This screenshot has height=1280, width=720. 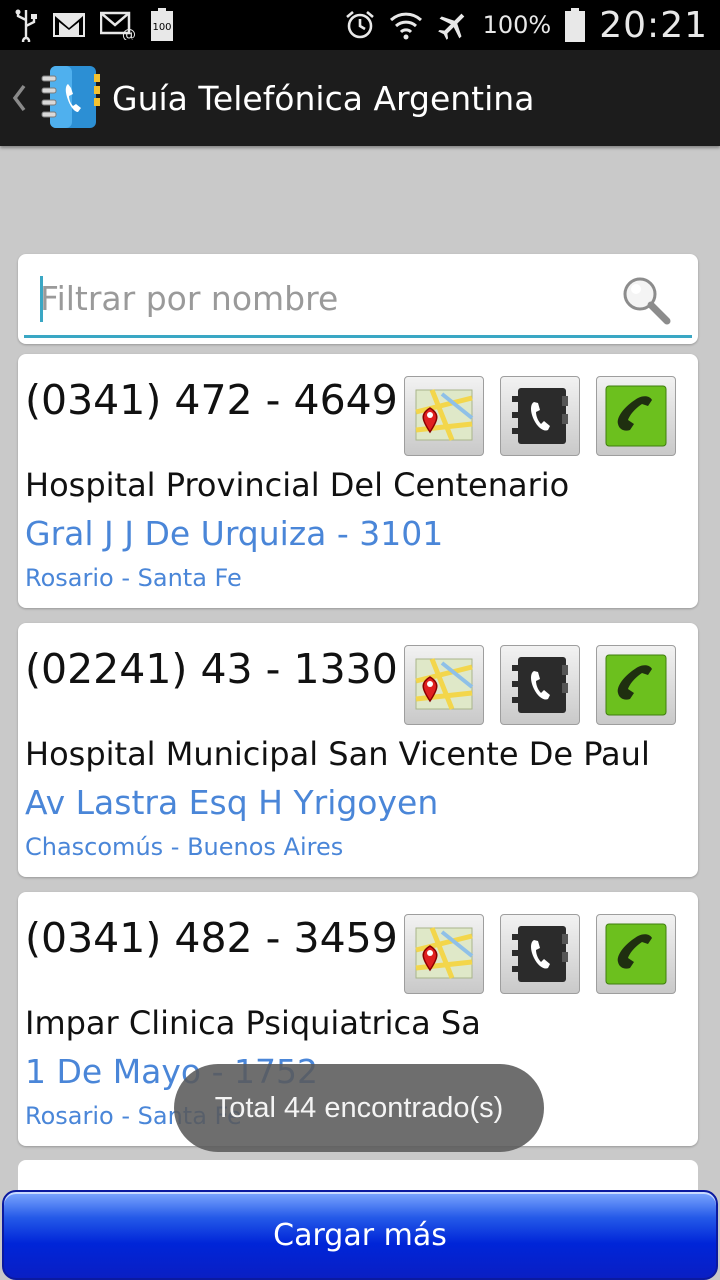 What do you see at coordinates (211, 669) in the screenshot?
I see `phone-number: (02241) 43 - 1330` at bounding box center [211, 669].